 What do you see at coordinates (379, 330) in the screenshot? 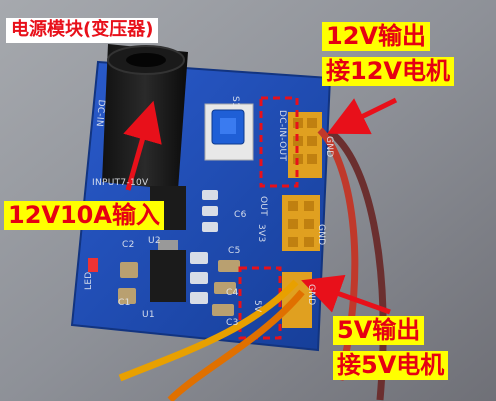
I see `output-5v-label: 5V输出` at bounding box center [379, 330].